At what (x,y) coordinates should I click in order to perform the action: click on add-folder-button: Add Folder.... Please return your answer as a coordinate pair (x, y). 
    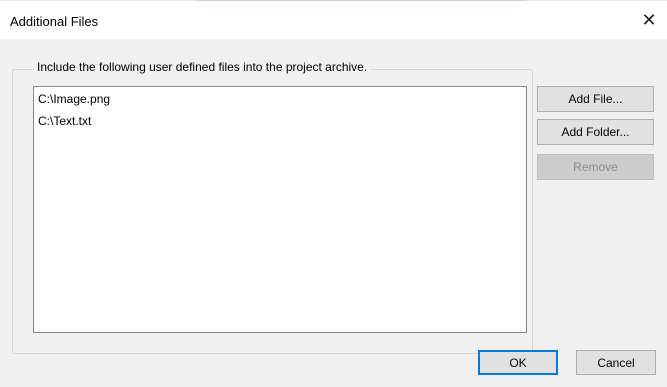
    Looking at the image, I should click on (595, 132).